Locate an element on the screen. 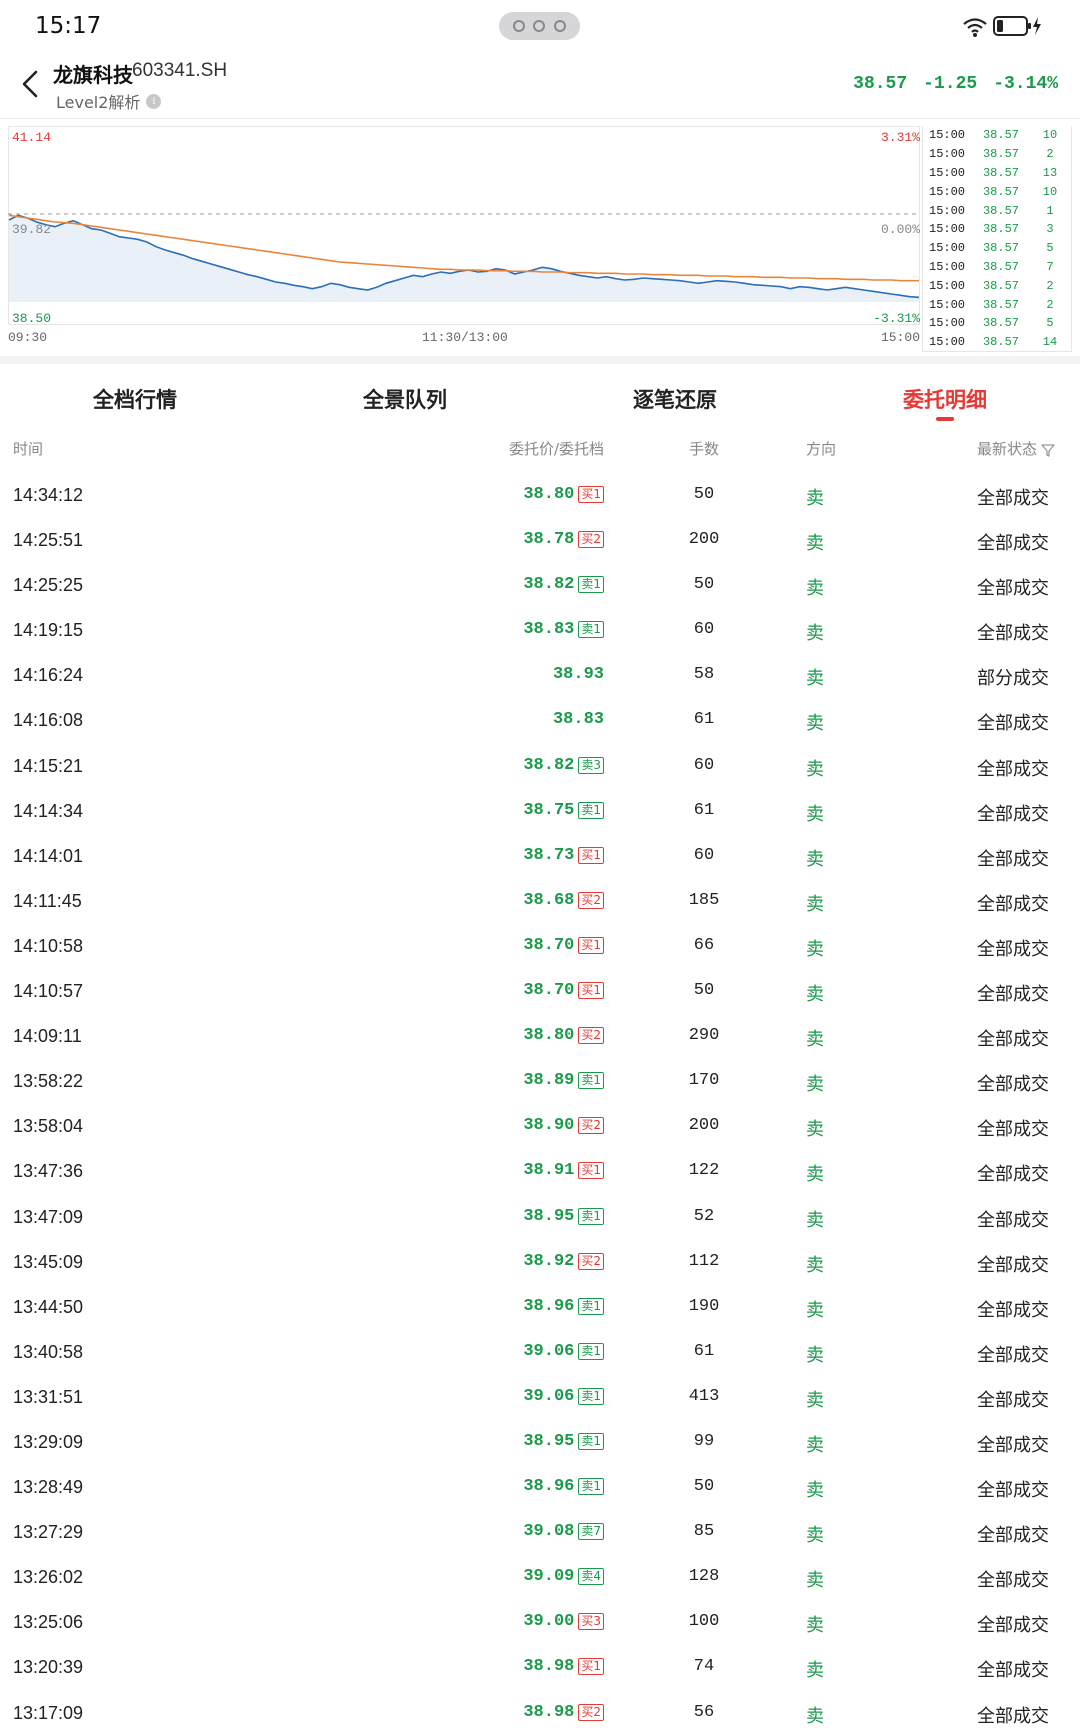 Image resolution: width=1080 pixels, height=1728 pixels. table-row: 14:34:12 38.80 买1 50 卖 全部成交 is located at coordinates (540, 494).